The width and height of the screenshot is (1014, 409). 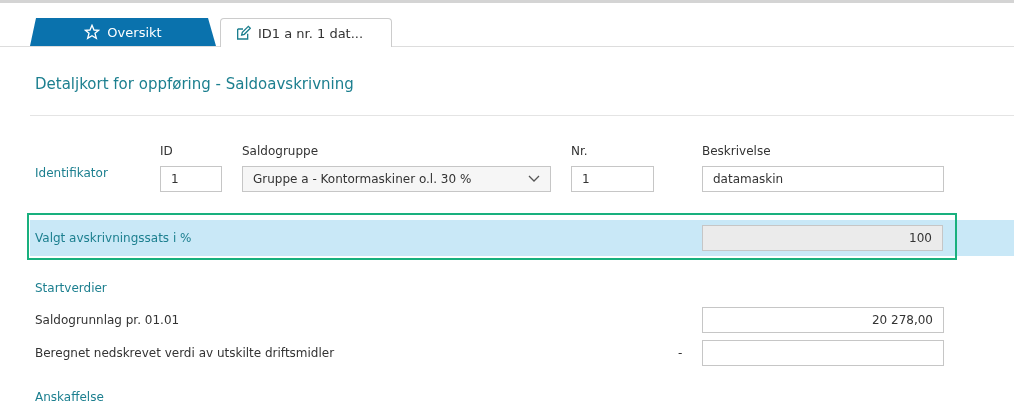 What do you see at coordinates (534, 179) in the screenshot?
I see `chevron-down-icon` at bounding box center [534, 179].